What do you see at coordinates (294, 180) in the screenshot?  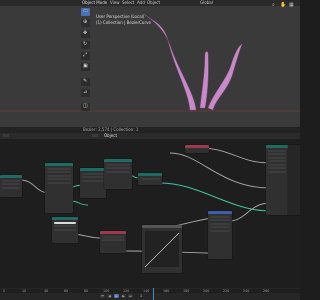 I see `node-sidebar` at bounding box center [294, 180].